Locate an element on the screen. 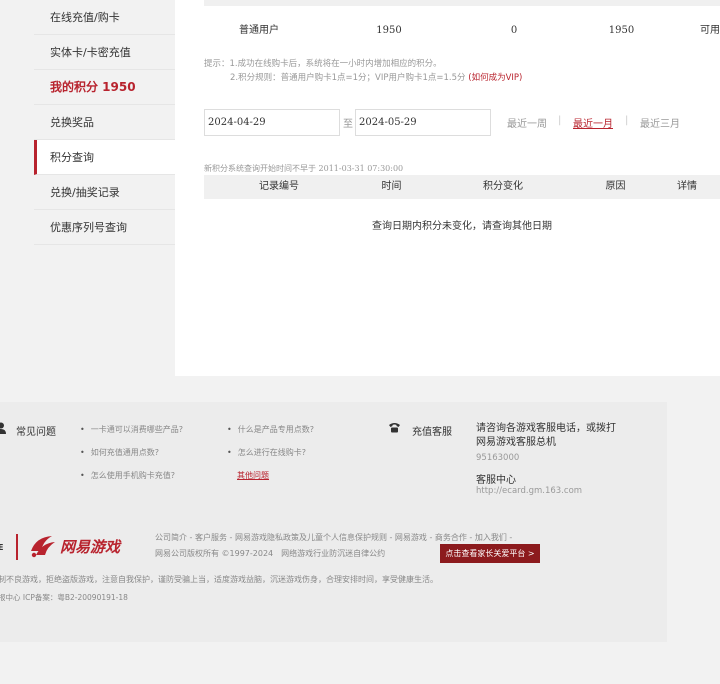  cs-url: http://ecard.gm.163.com is located at coordinates (529, 491).